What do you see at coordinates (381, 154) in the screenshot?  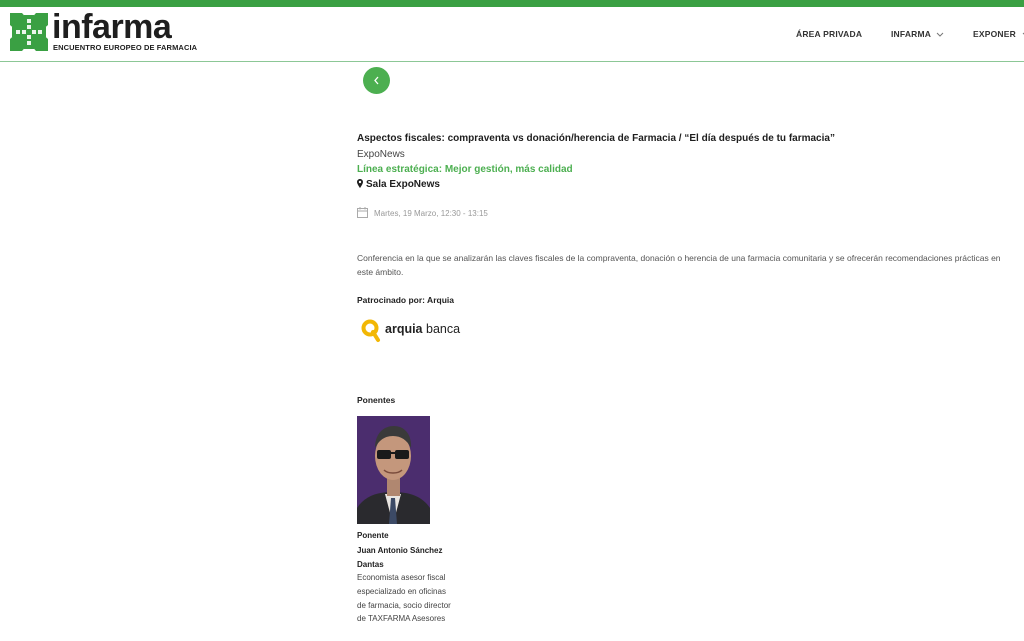 I see `event-category: ExpoNews` at bounding box center [381, 154].